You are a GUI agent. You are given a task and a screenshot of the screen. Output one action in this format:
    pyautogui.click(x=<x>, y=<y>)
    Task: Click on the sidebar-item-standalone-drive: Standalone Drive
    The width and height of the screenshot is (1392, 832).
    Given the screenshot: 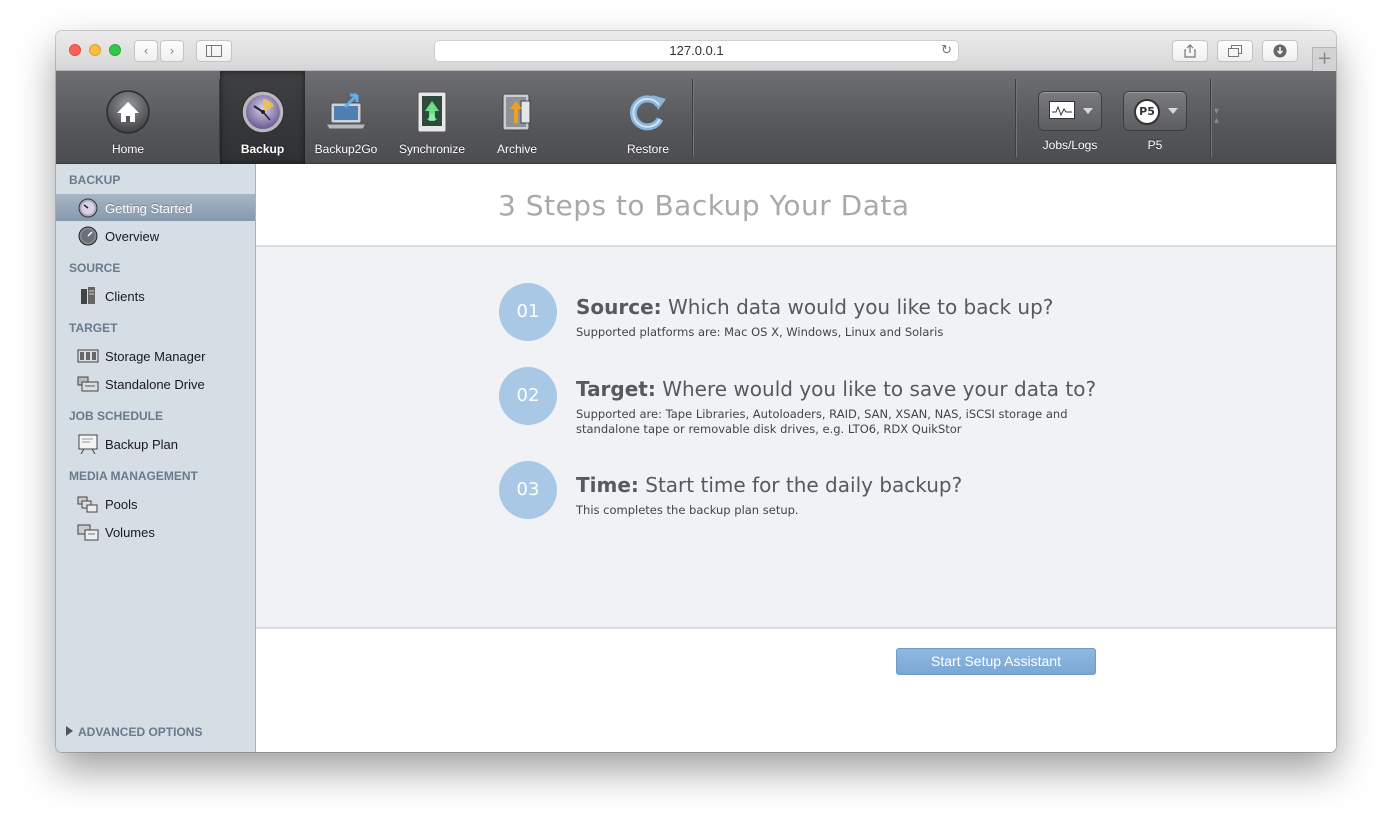 What is the action you would take?
    pyautogui.click(x=155, y=383)
    